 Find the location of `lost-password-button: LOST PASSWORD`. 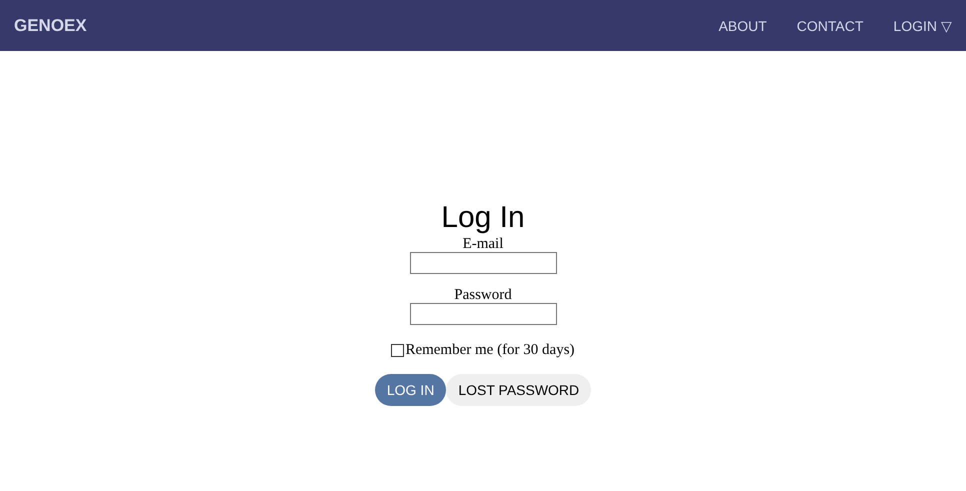

lost-password-button: LOST PASSWORD is located at coordinates (519, 390).